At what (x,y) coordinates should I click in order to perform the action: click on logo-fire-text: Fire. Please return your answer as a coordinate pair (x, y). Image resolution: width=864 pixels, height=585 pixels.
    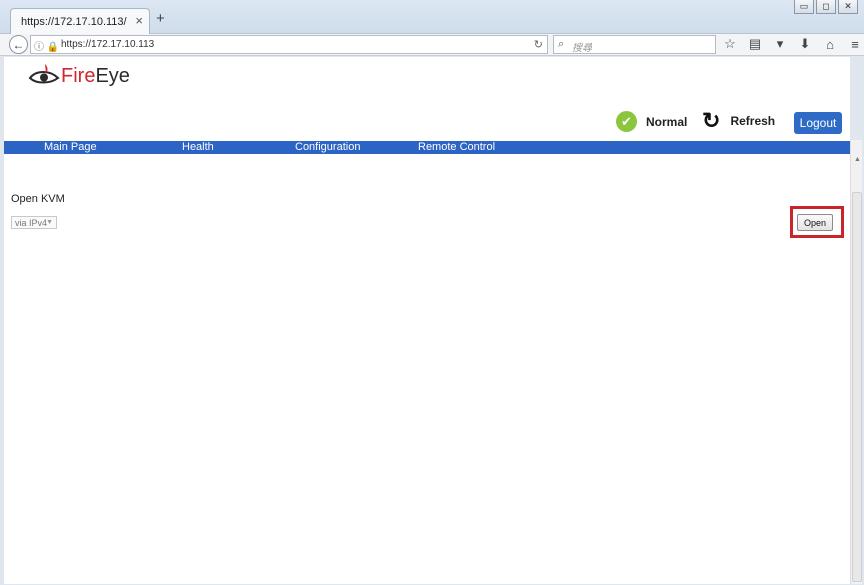
    Looking at the image, I should click on (78, 75).